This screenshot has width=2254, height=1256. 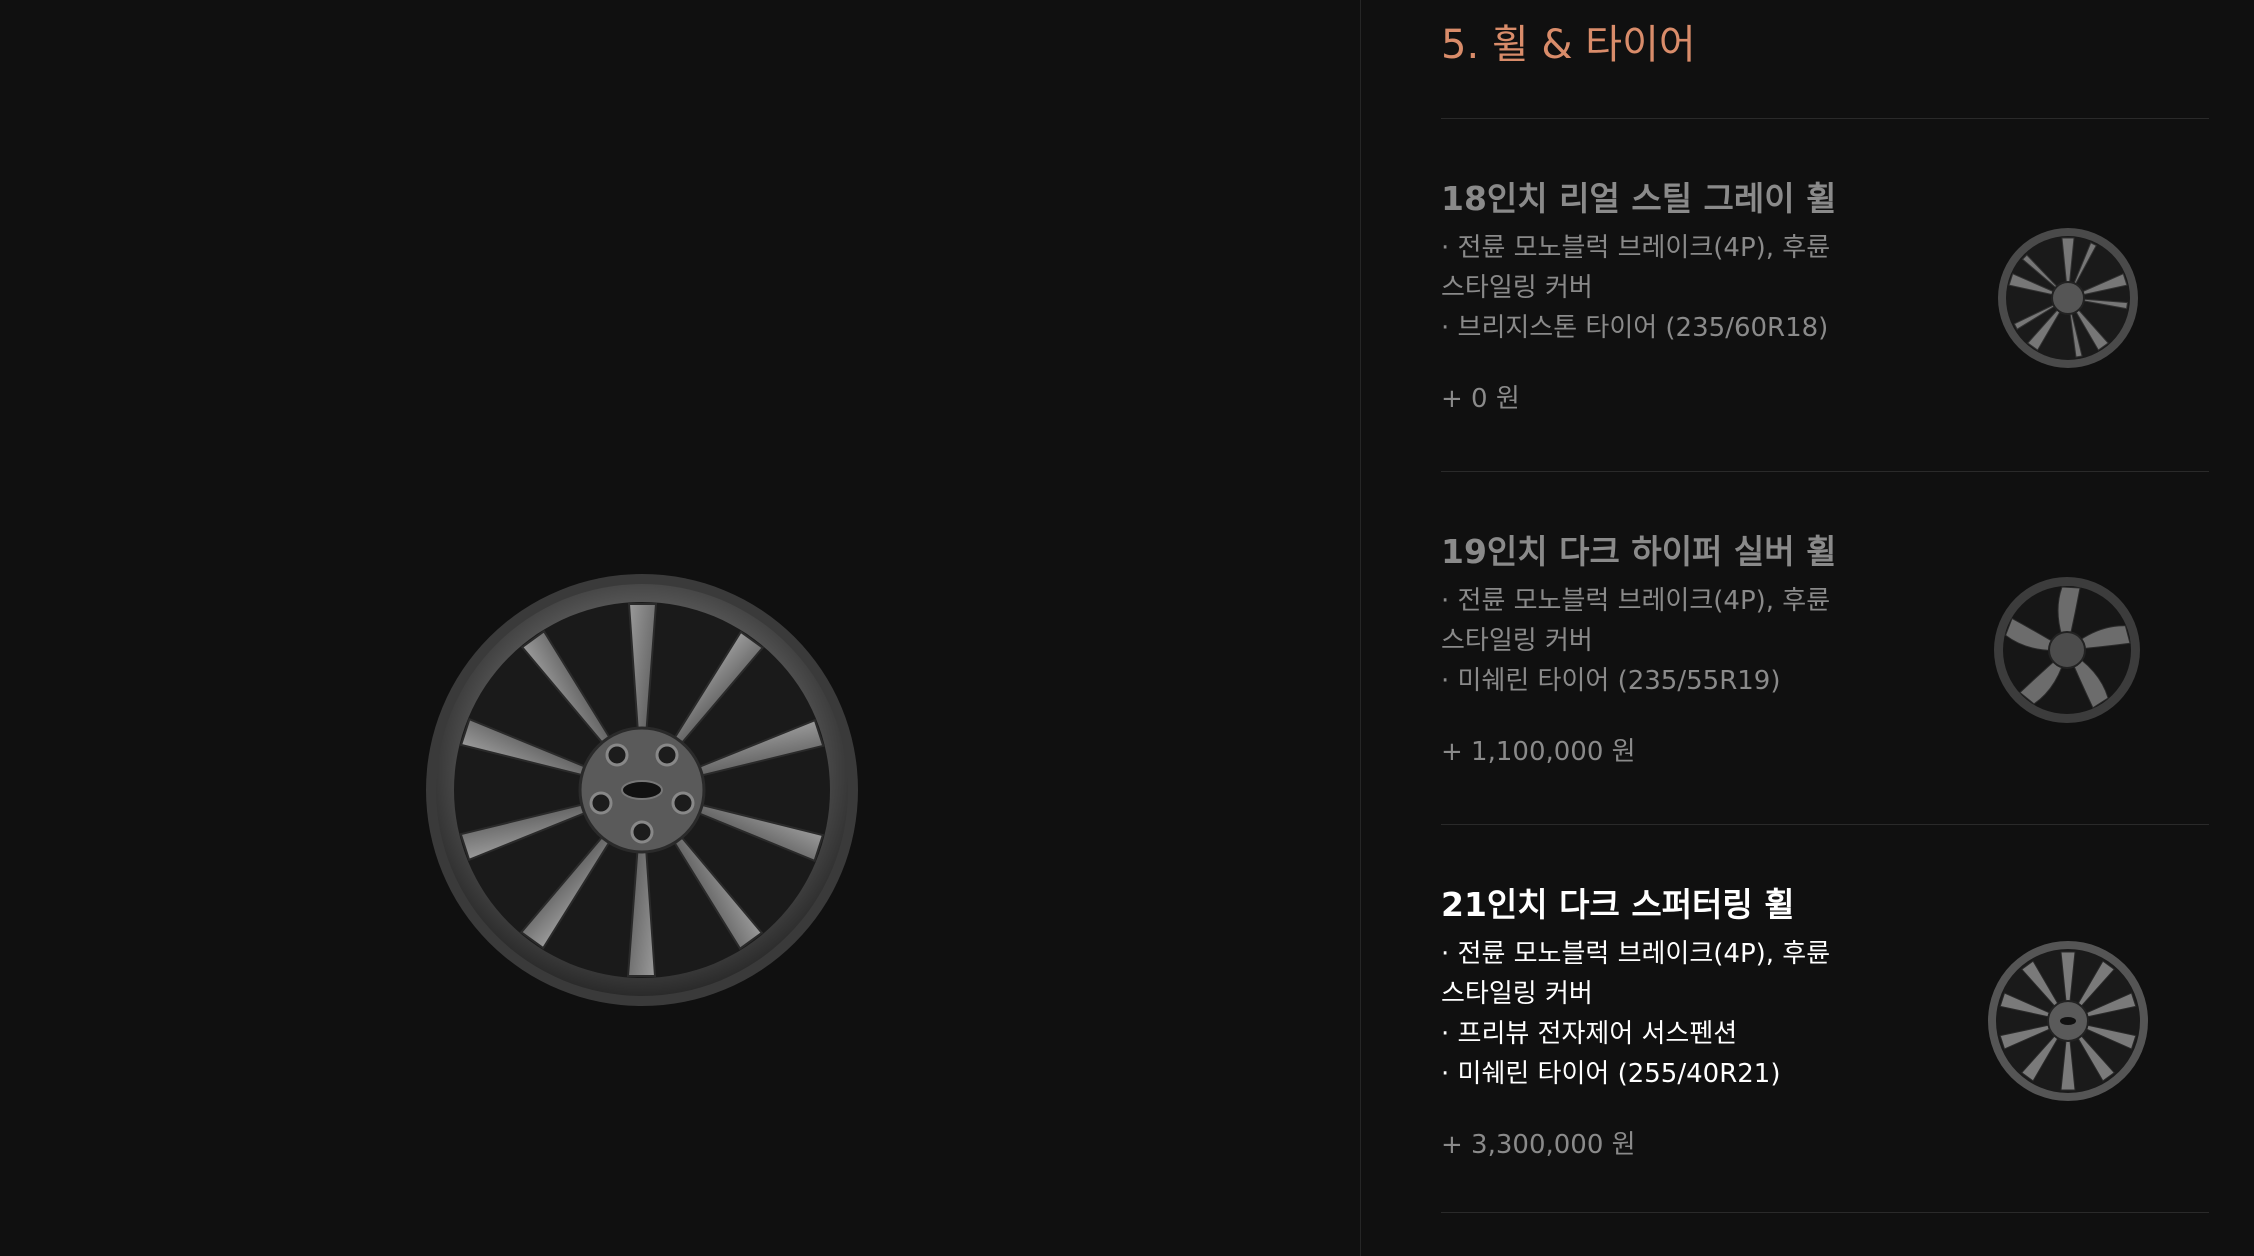 I want to click on panel-divider, so click(x=1360, y=628).